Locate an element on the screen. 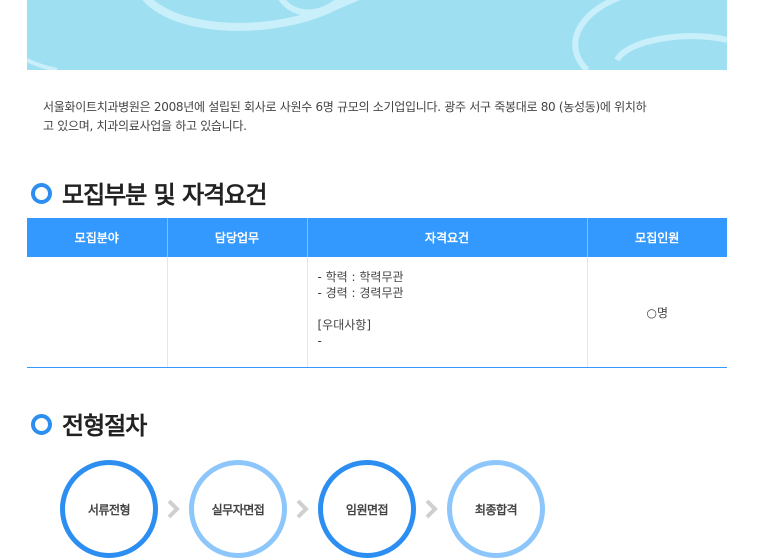 This screenshot has height=560, width=778. req-spacer is located at coordinates (447, 309).